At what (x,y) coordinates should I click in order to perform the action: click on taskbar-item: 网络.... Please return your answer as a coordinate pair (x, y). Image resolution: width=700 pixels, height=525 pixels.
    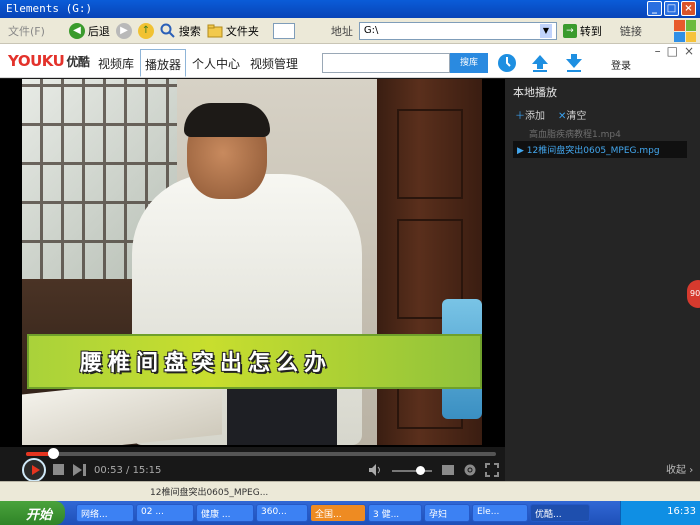
    Looking at the image, I should click on (105, 513).